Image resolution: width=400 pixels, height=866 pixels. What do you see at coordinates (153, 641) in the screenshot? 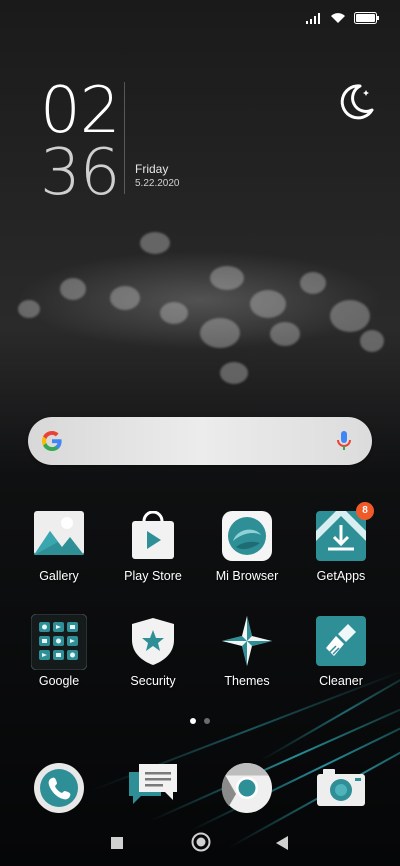
I see `security-shield-icon` at bounding box center [153, 641].